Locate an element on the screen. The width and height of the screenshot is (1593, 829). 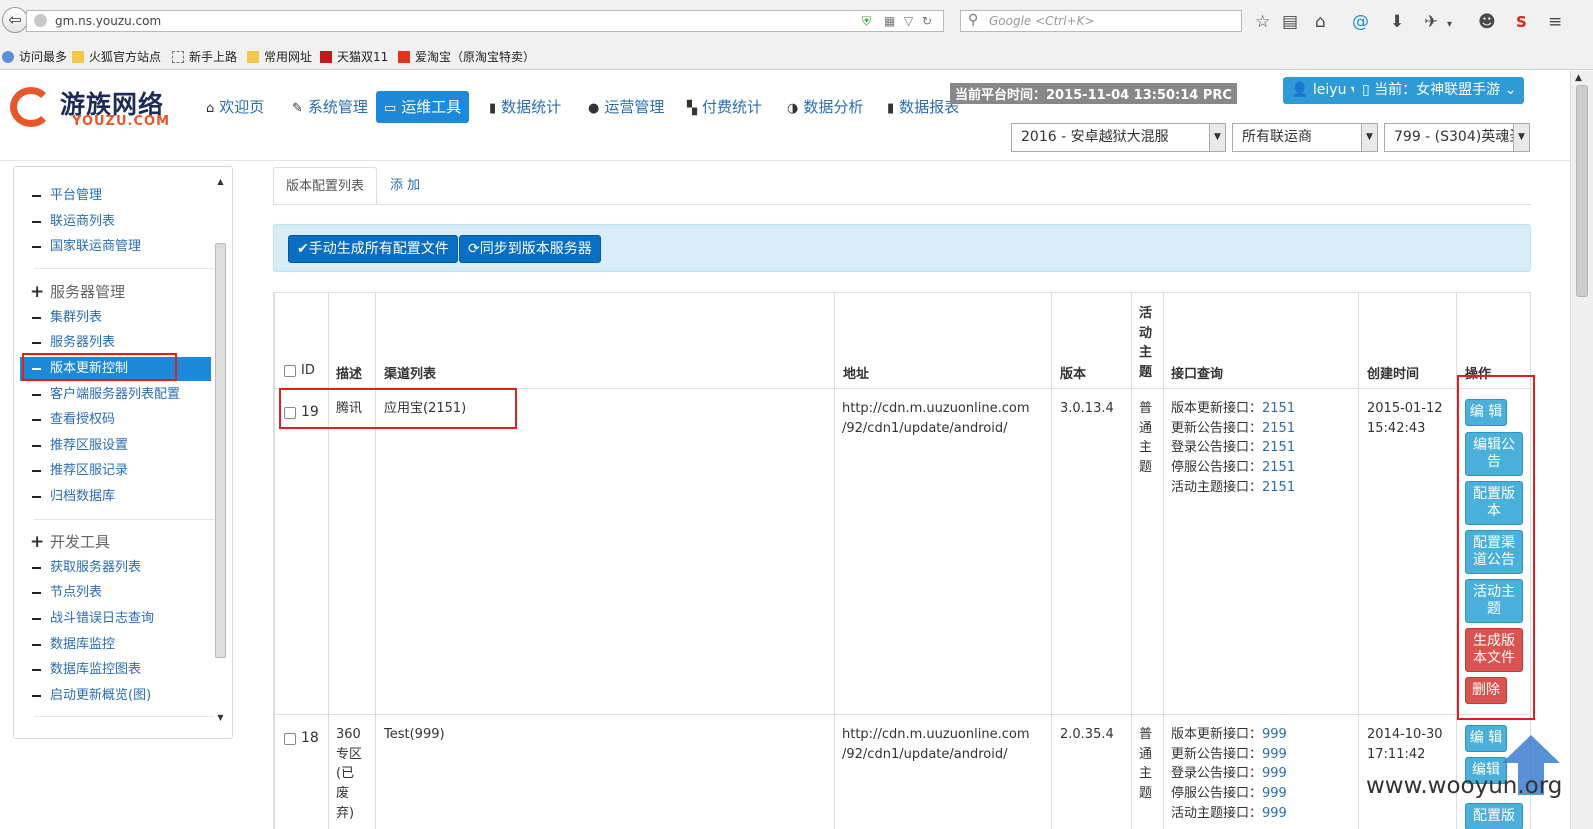
reading-list-icon: ▤ is located at coordinates (1290, 22).